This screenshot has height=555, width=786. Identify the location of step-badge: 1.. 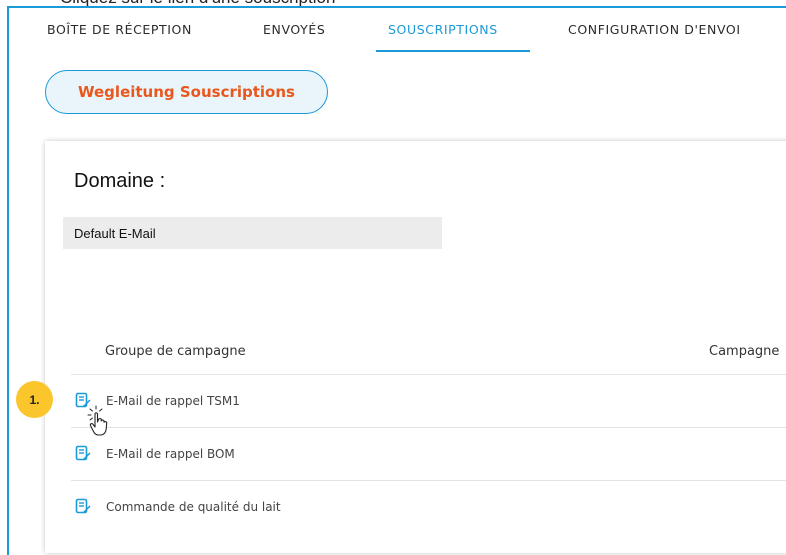
(34, 399).